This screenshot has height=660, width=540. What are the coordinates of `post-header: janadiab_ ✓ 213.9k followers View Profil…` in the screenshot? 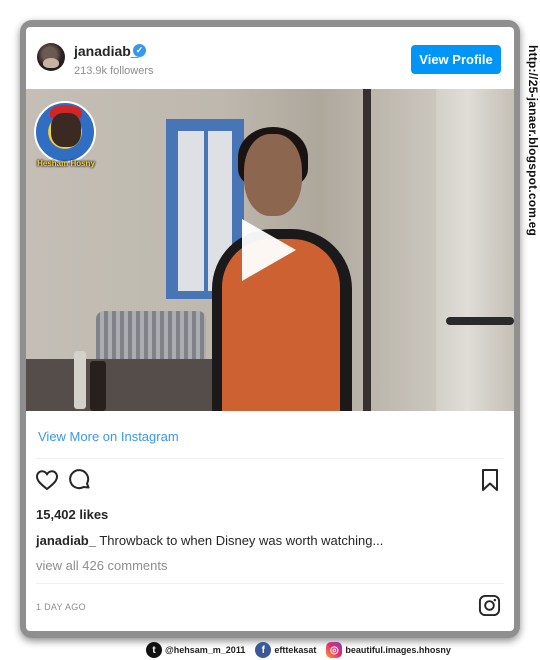 It's located at (270, 58).